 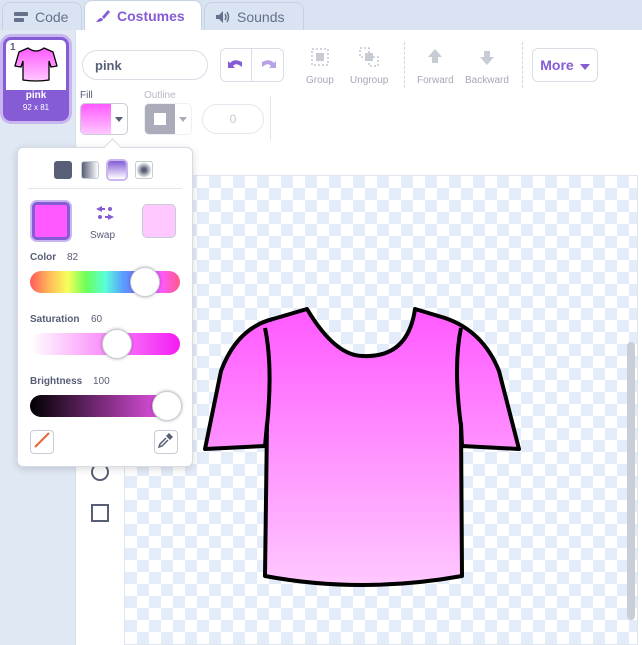 I want to click on horizontal-gradient-mode, so click(x=90, y=170).